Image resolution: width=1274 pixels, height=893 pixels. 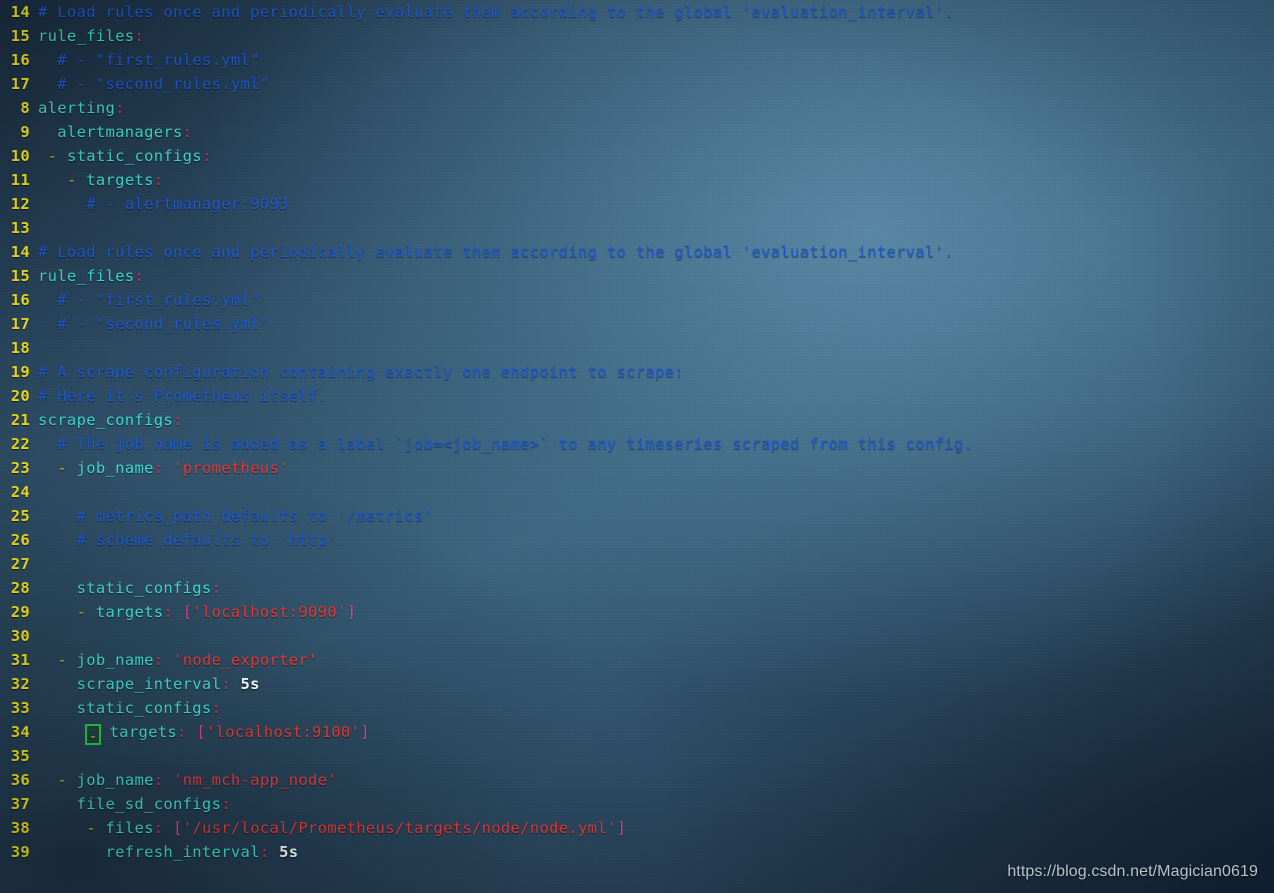 I want to click on line-number: 9, so click(x=20, y=132).